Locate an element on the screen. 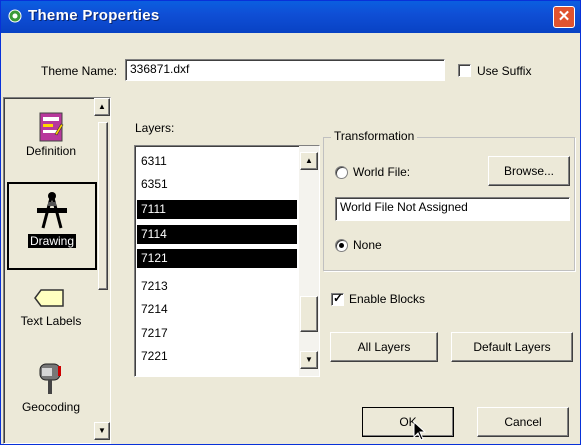  category-definition: Definition is located at coordinates (51, 148).